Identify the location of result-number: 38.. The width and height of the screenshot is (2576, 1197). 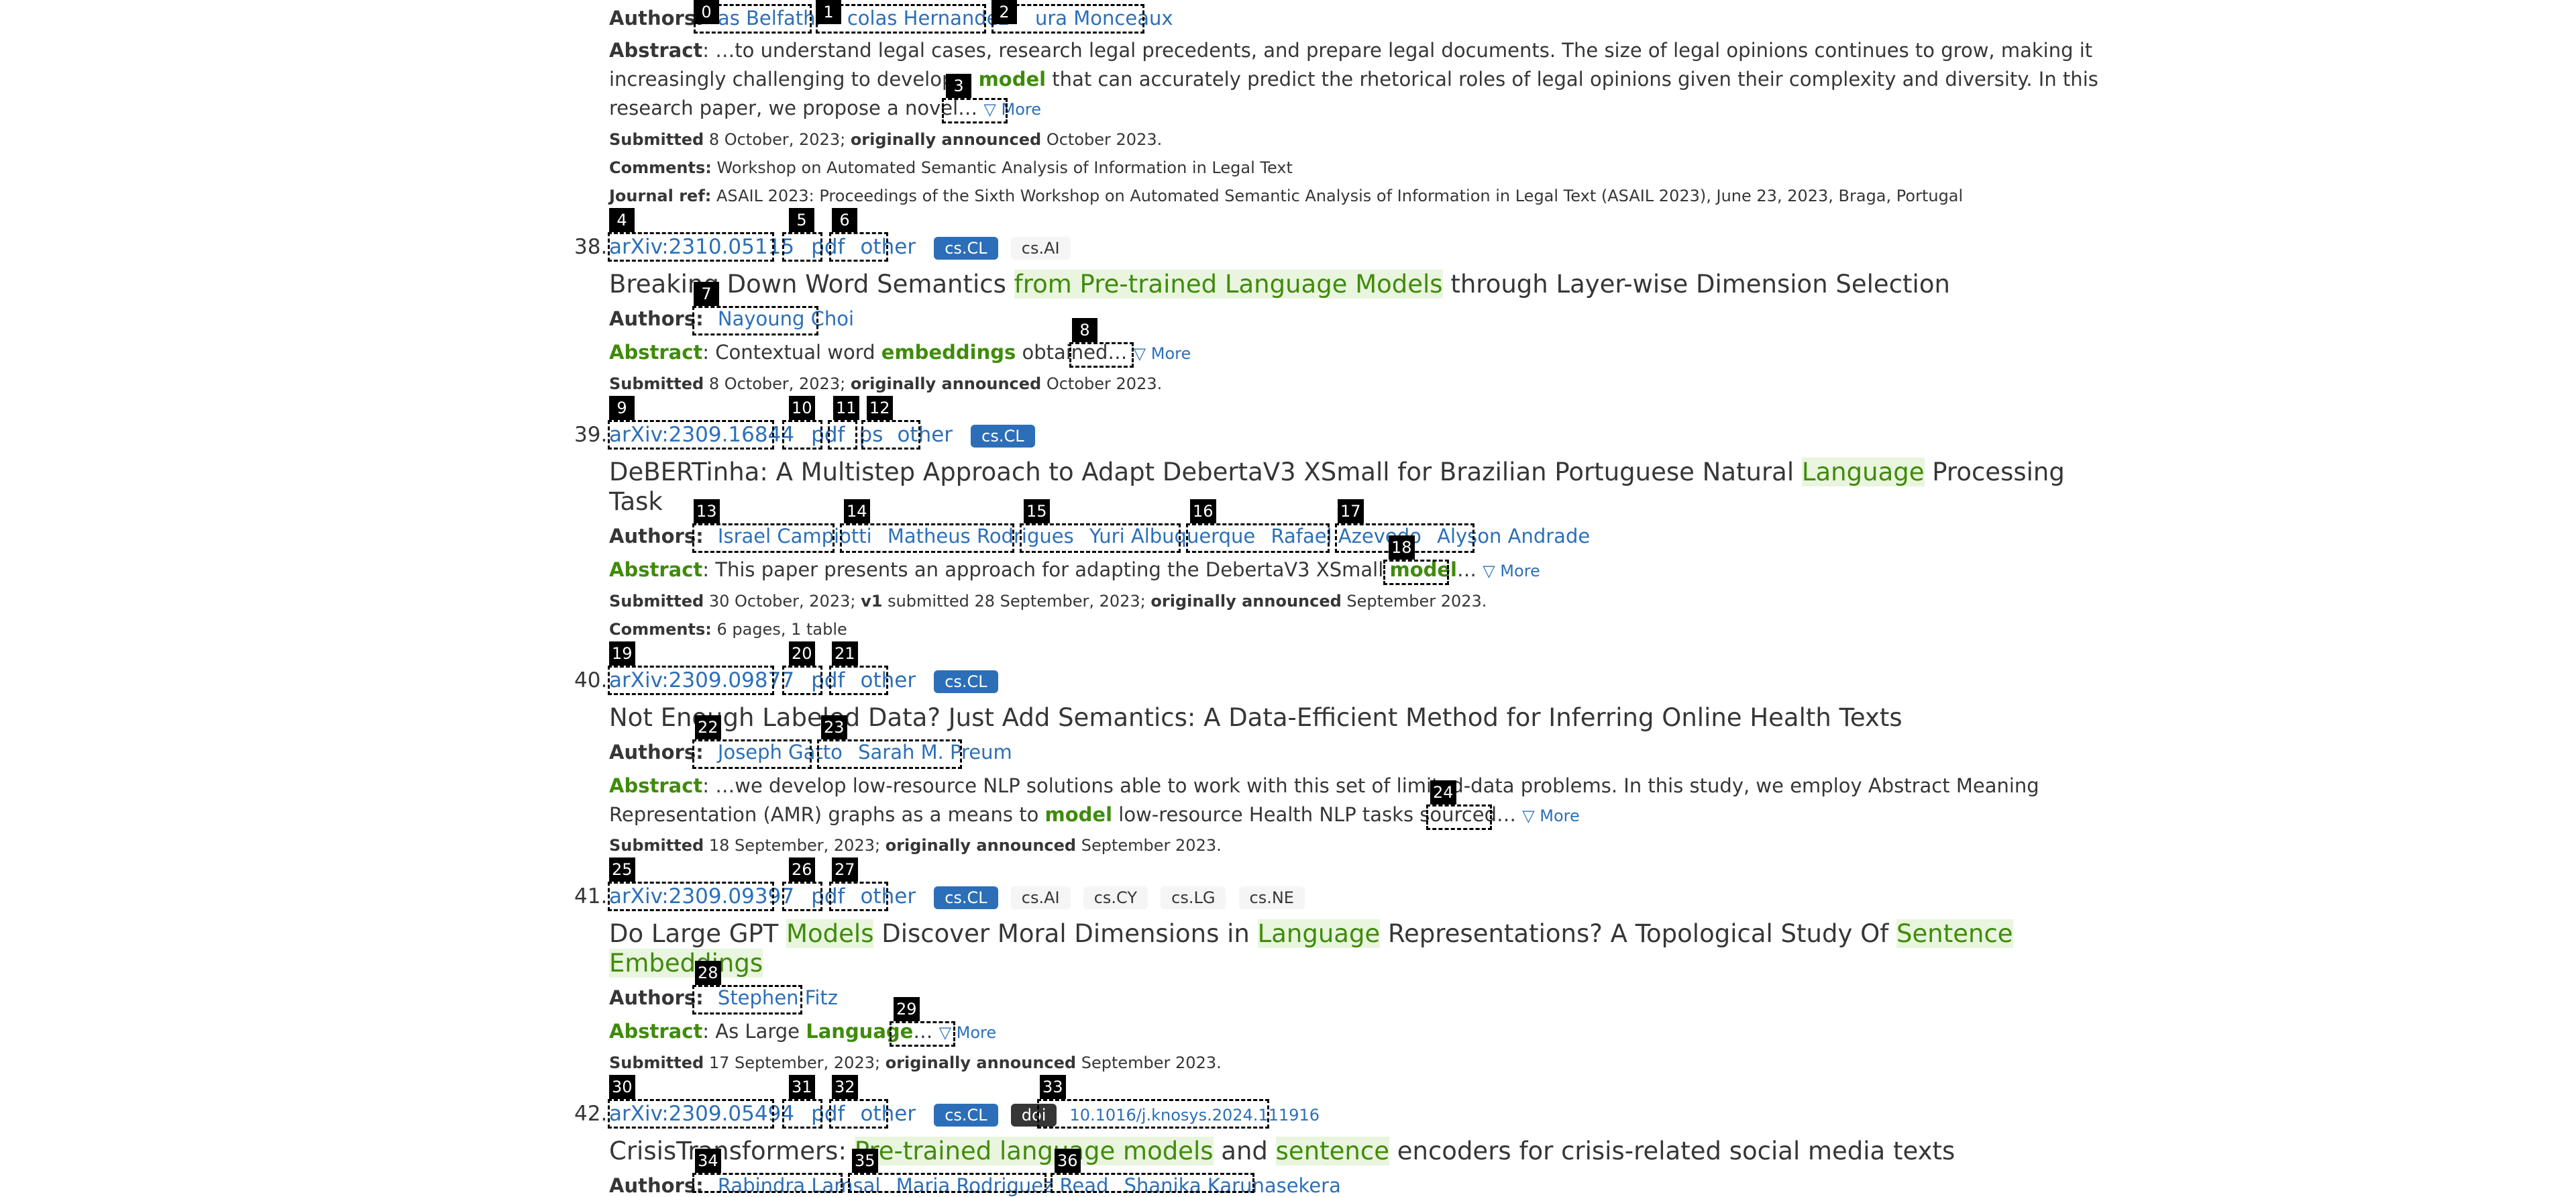
(591, 247).